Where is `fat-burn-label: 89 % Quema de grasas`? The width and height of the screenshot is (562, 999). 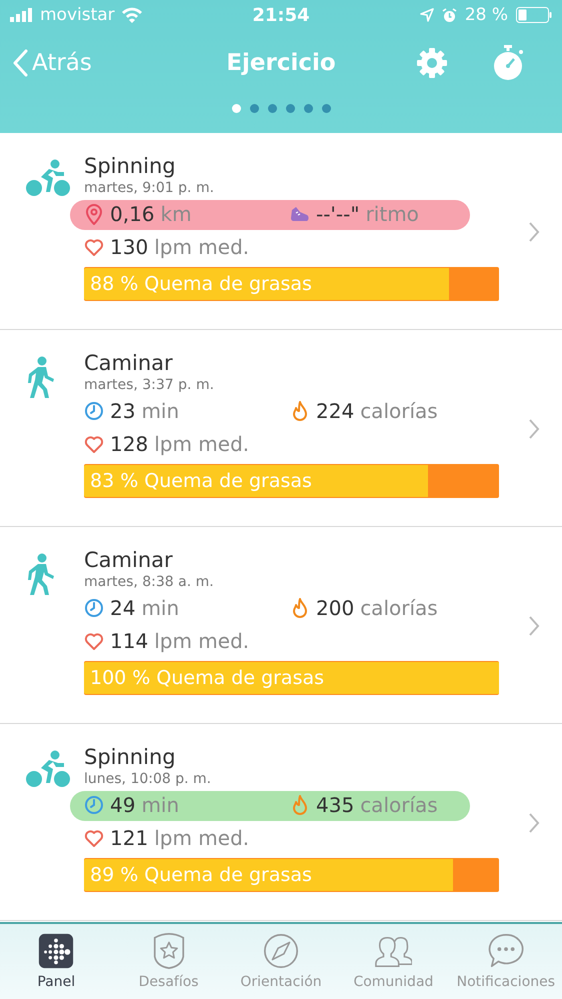
fat-burn-label: 89 % Quema de grasas is located at coordinates (201, 875).